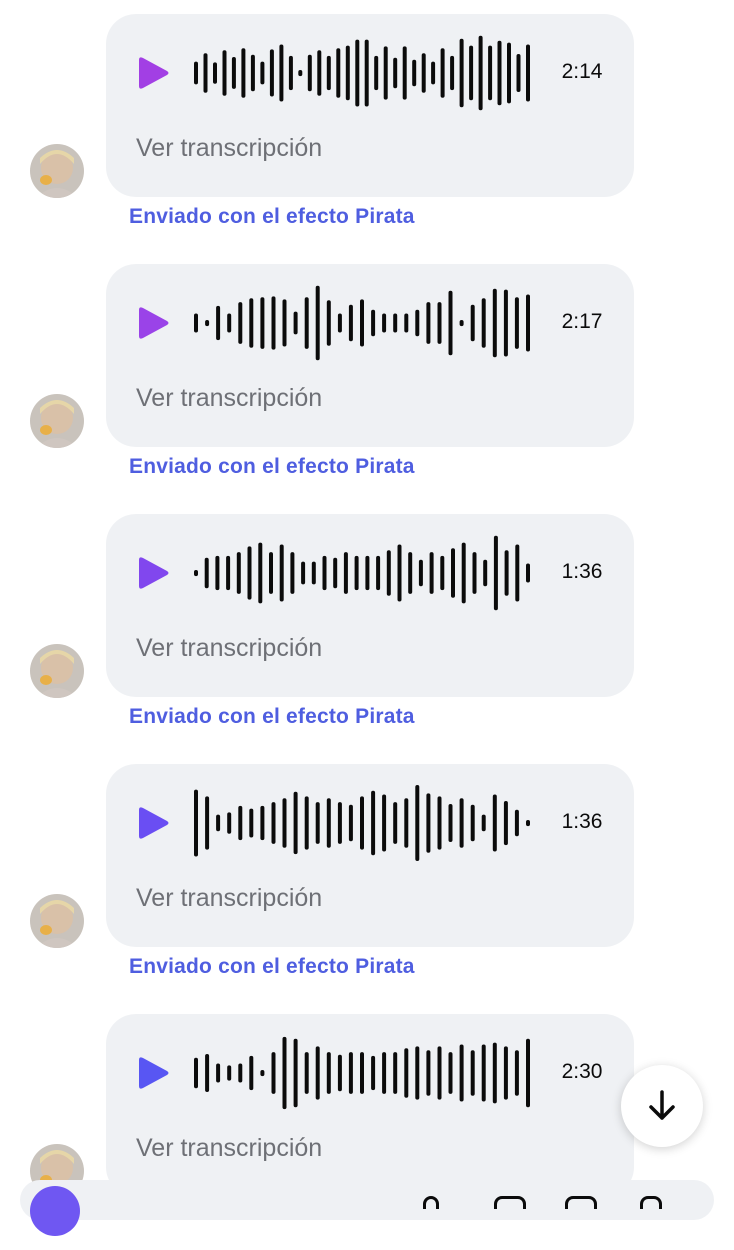 This screenshot has height=1250, width=734. I want to click on scroll-to-bottom-button, so click(662, 1106).